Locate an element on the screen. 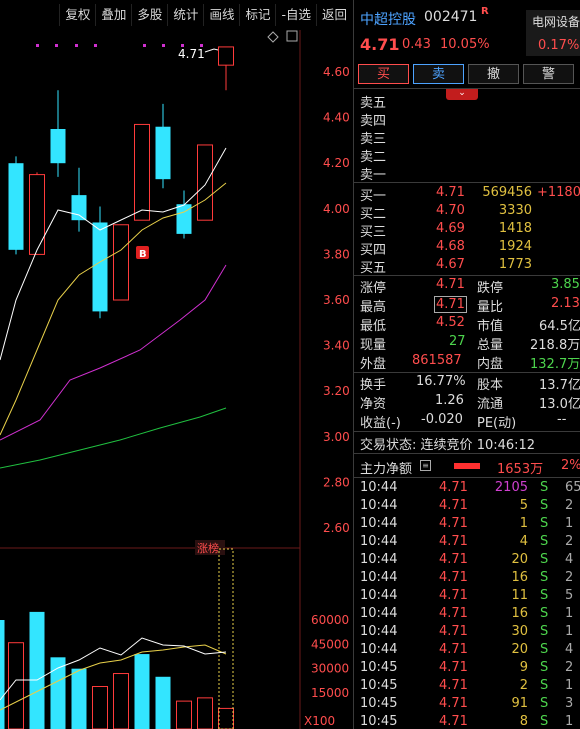 Image resolution: width=580 pixels, height=729 pixels. multi-stock-button: 多股 is located at coordinates (149, 15).